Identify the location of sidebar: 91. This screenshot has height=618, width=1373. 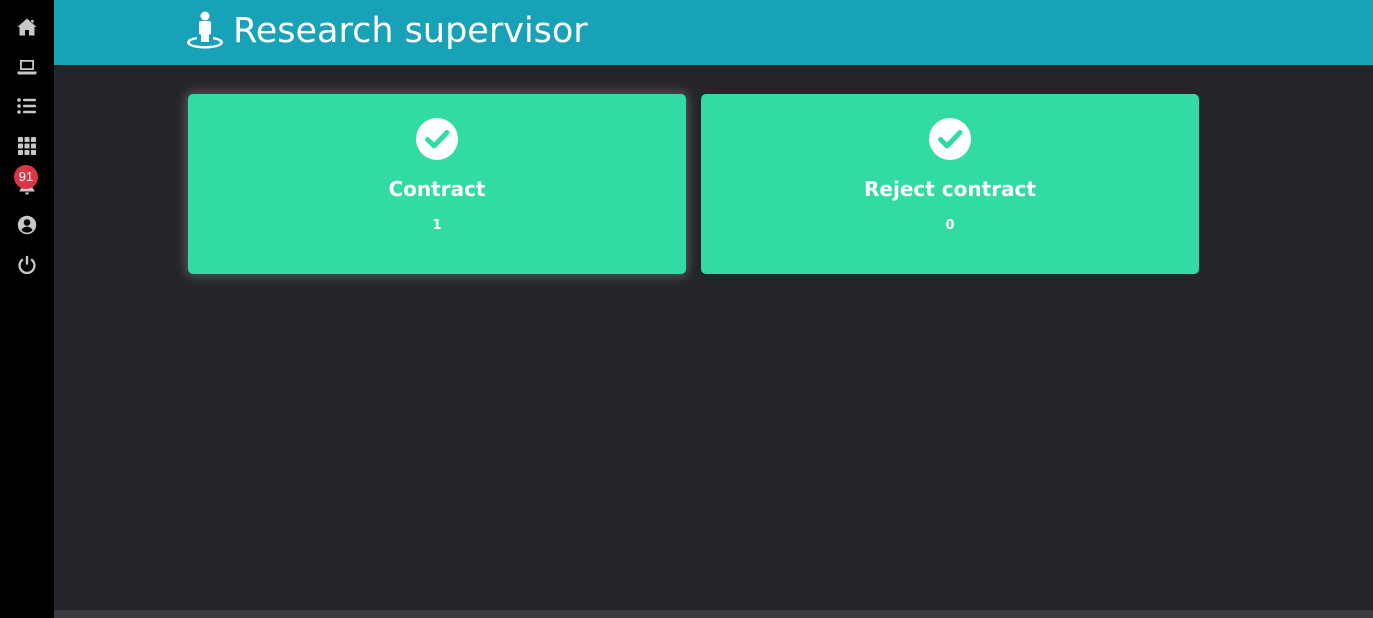
(27, 309).